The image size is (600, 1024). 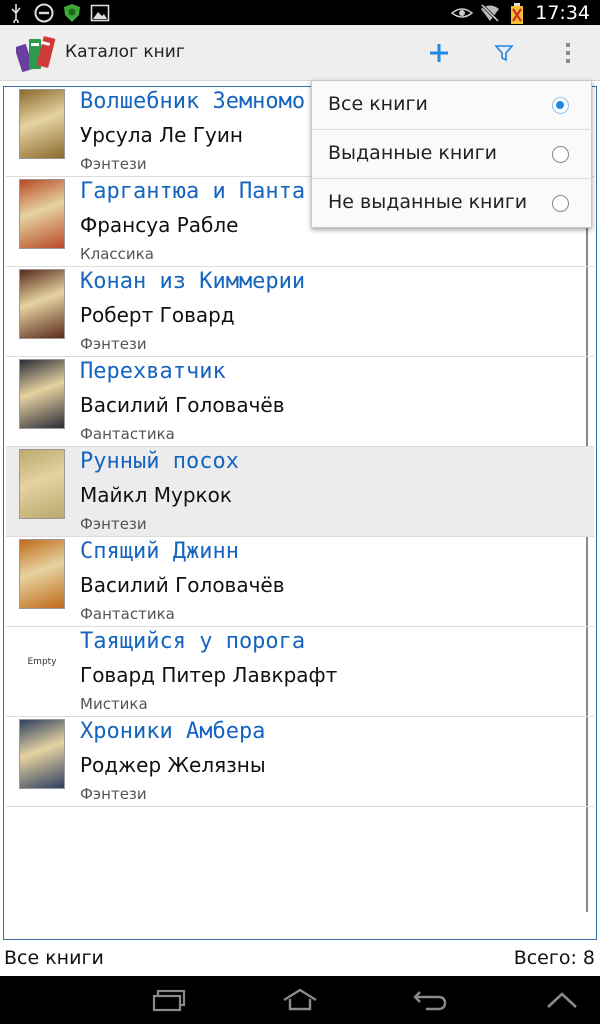 I want to click on recent-apps-icon, so click(x=169, y=1000).